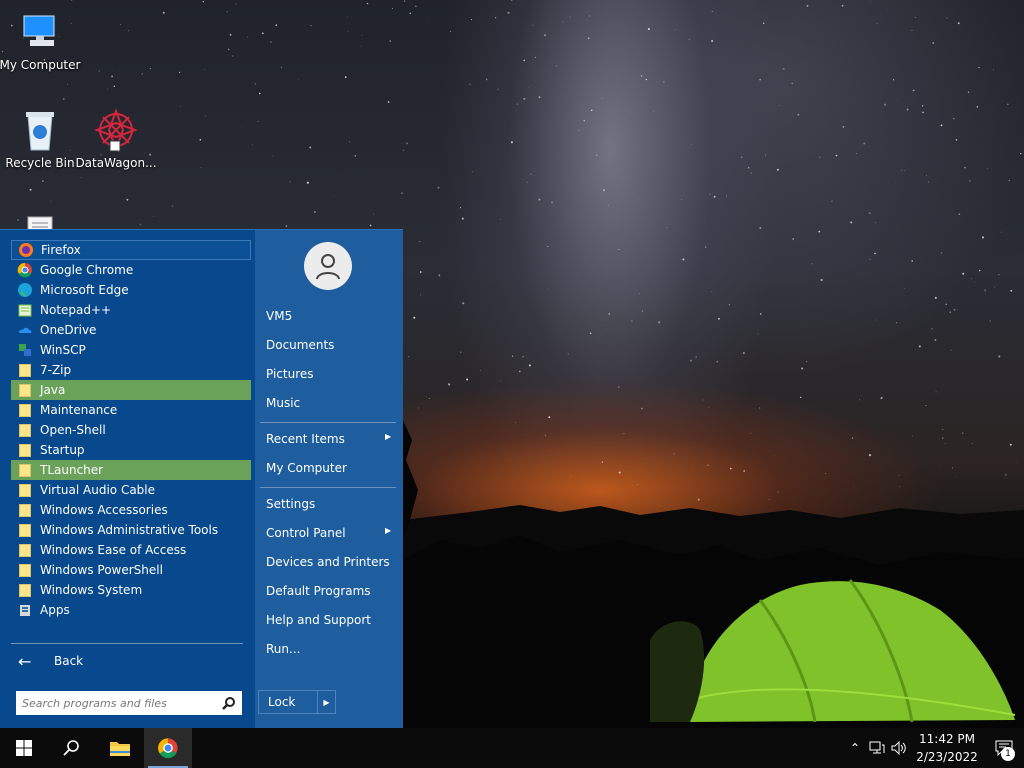 The width and height of the screenshot is (1024, 768). I want to click on program-item-virtual-audio-cable: Virtual Audio Cable, so click(131, 490).